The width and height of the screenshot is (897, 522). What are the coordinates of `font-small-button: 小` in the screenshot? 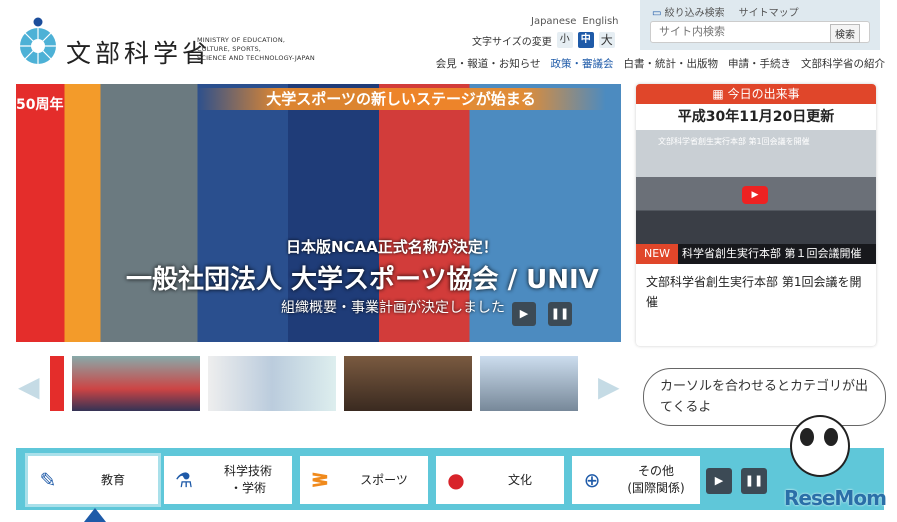 It's located at (564, 40).